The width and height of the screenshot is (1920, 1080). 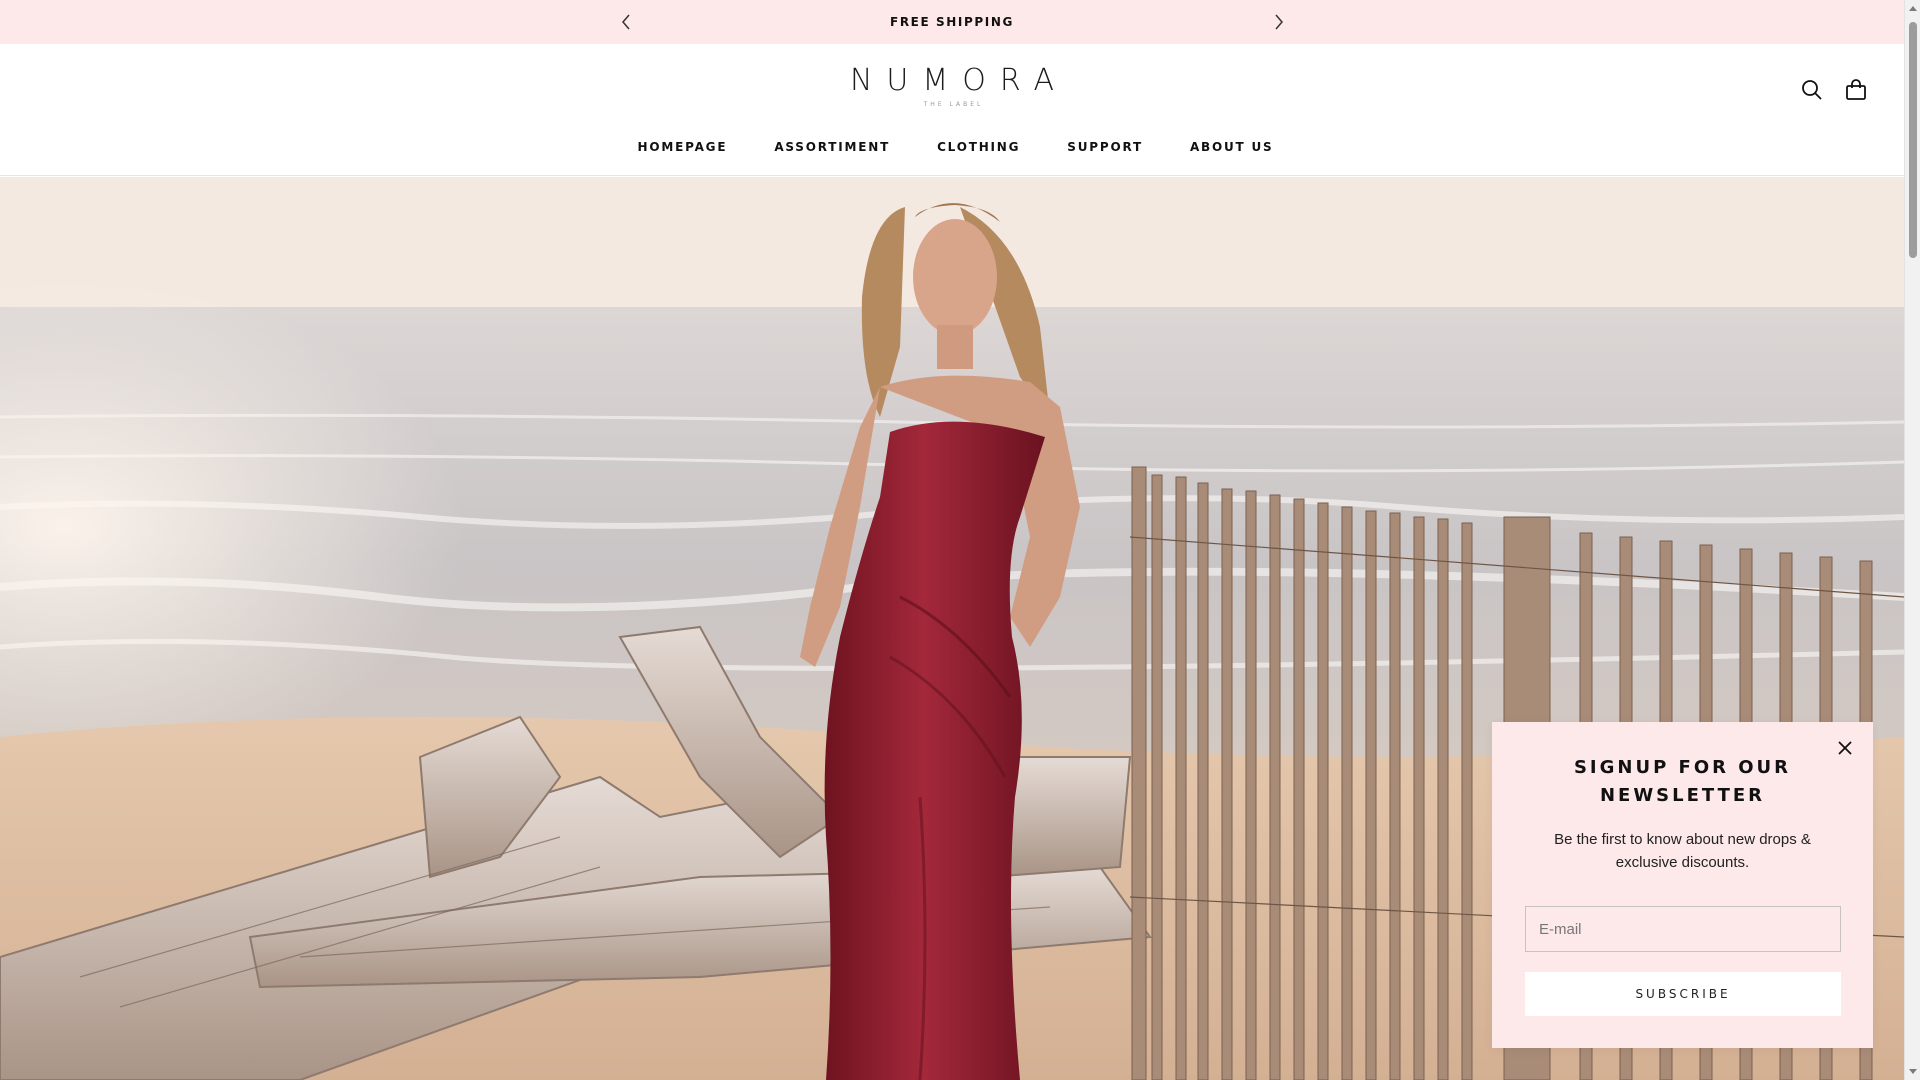 What do you see at coordinates (959, 80) in the screenshot?
I see `brand-name: NUMORA` at bounding box center [959, 80].